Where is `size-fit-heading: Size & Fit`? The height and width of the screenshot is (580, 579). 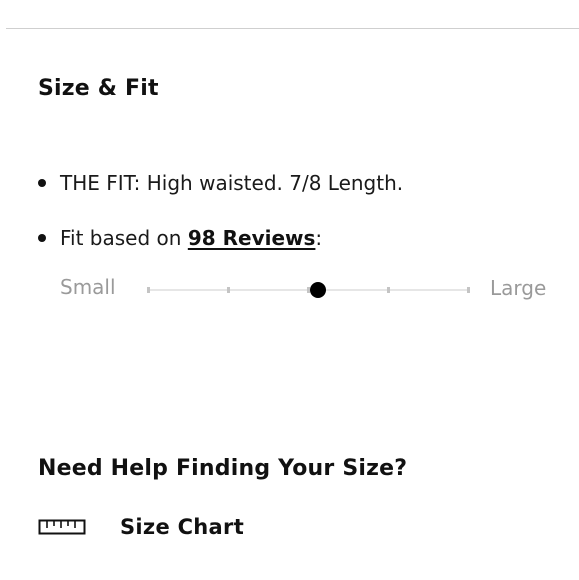
size-fit-heading: Size & Fit is located at coordinates (98, 88).